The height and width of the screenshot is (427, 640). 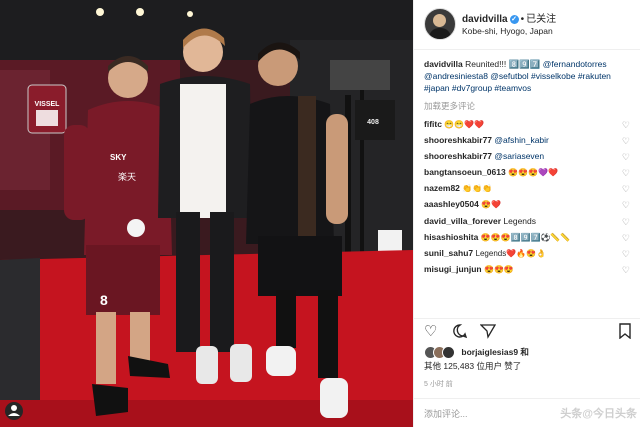 I want to click on comment-row: shooreshkabir77 @sariaseven ♡, so click(x=529, y=158).